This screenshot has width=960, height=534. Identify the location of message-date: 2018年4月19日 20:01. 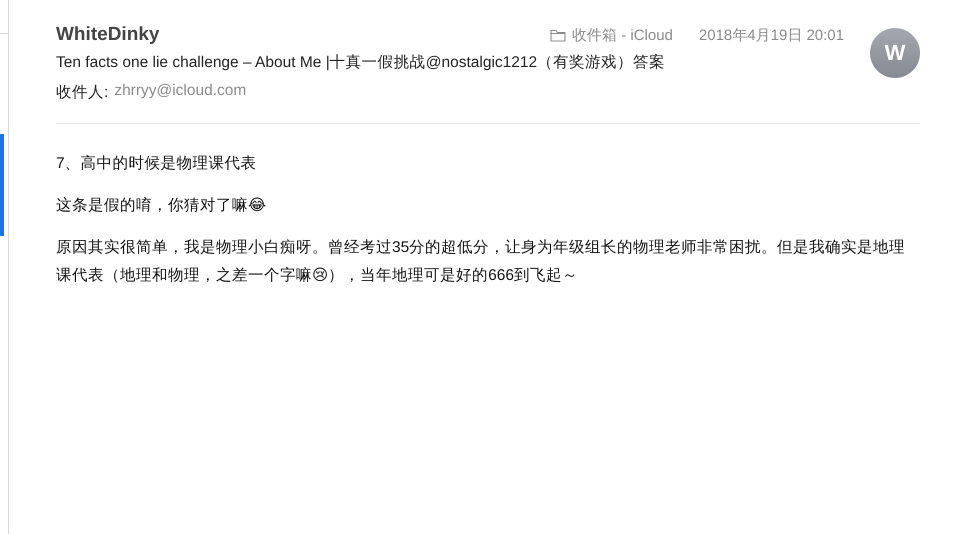
(771, 35).